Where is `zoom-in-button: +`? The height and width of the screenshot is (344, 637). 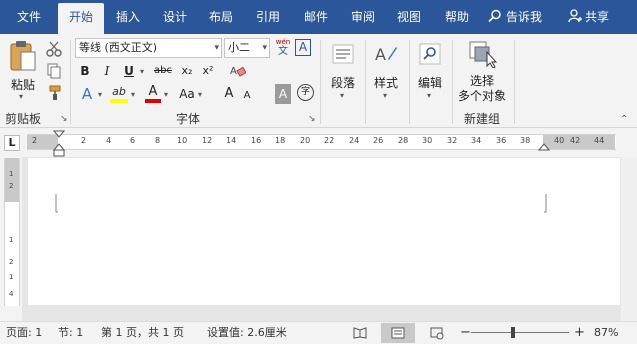 zoom-in-button: + is located at coordinates (579, 333).